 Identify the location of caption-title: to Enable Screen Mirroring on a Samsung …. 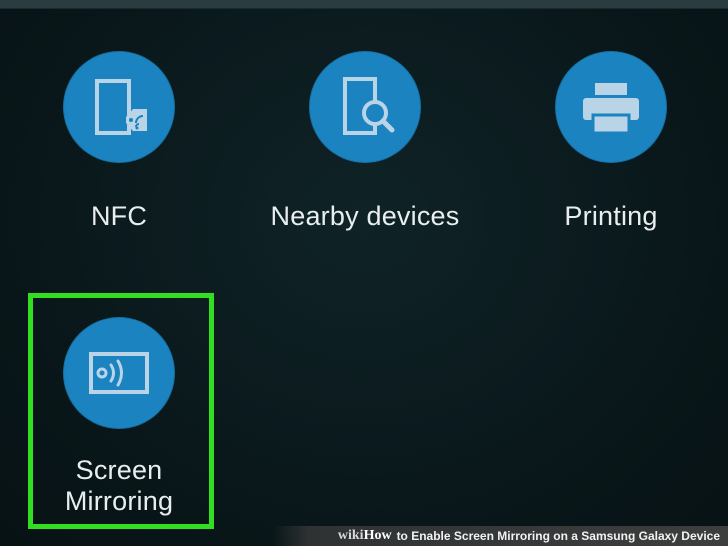
(558, 536).